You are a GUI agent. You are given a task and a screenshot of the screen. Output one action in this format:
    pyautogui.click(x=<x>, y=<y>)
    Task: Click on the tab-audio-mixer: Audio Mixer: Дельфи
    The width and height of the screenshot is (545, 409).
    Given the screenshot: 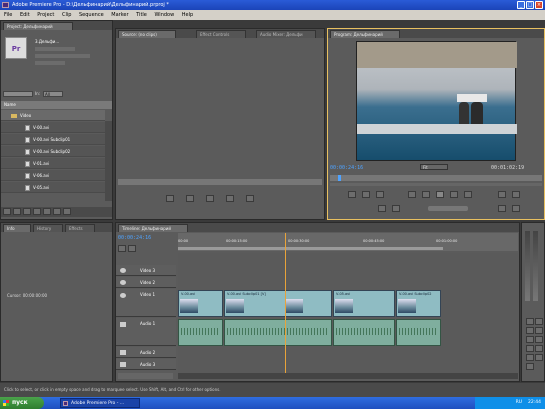 What is the action you would take?
    pyautogui.click(x=286, y=34)
    